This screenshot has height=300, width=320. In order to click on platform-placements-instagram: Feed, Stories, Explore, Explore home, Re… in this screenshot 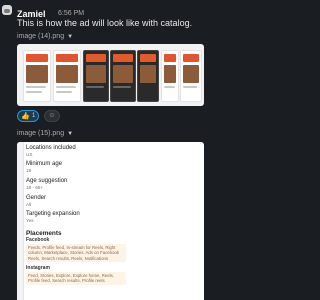, I will do `click(76, 278)`.